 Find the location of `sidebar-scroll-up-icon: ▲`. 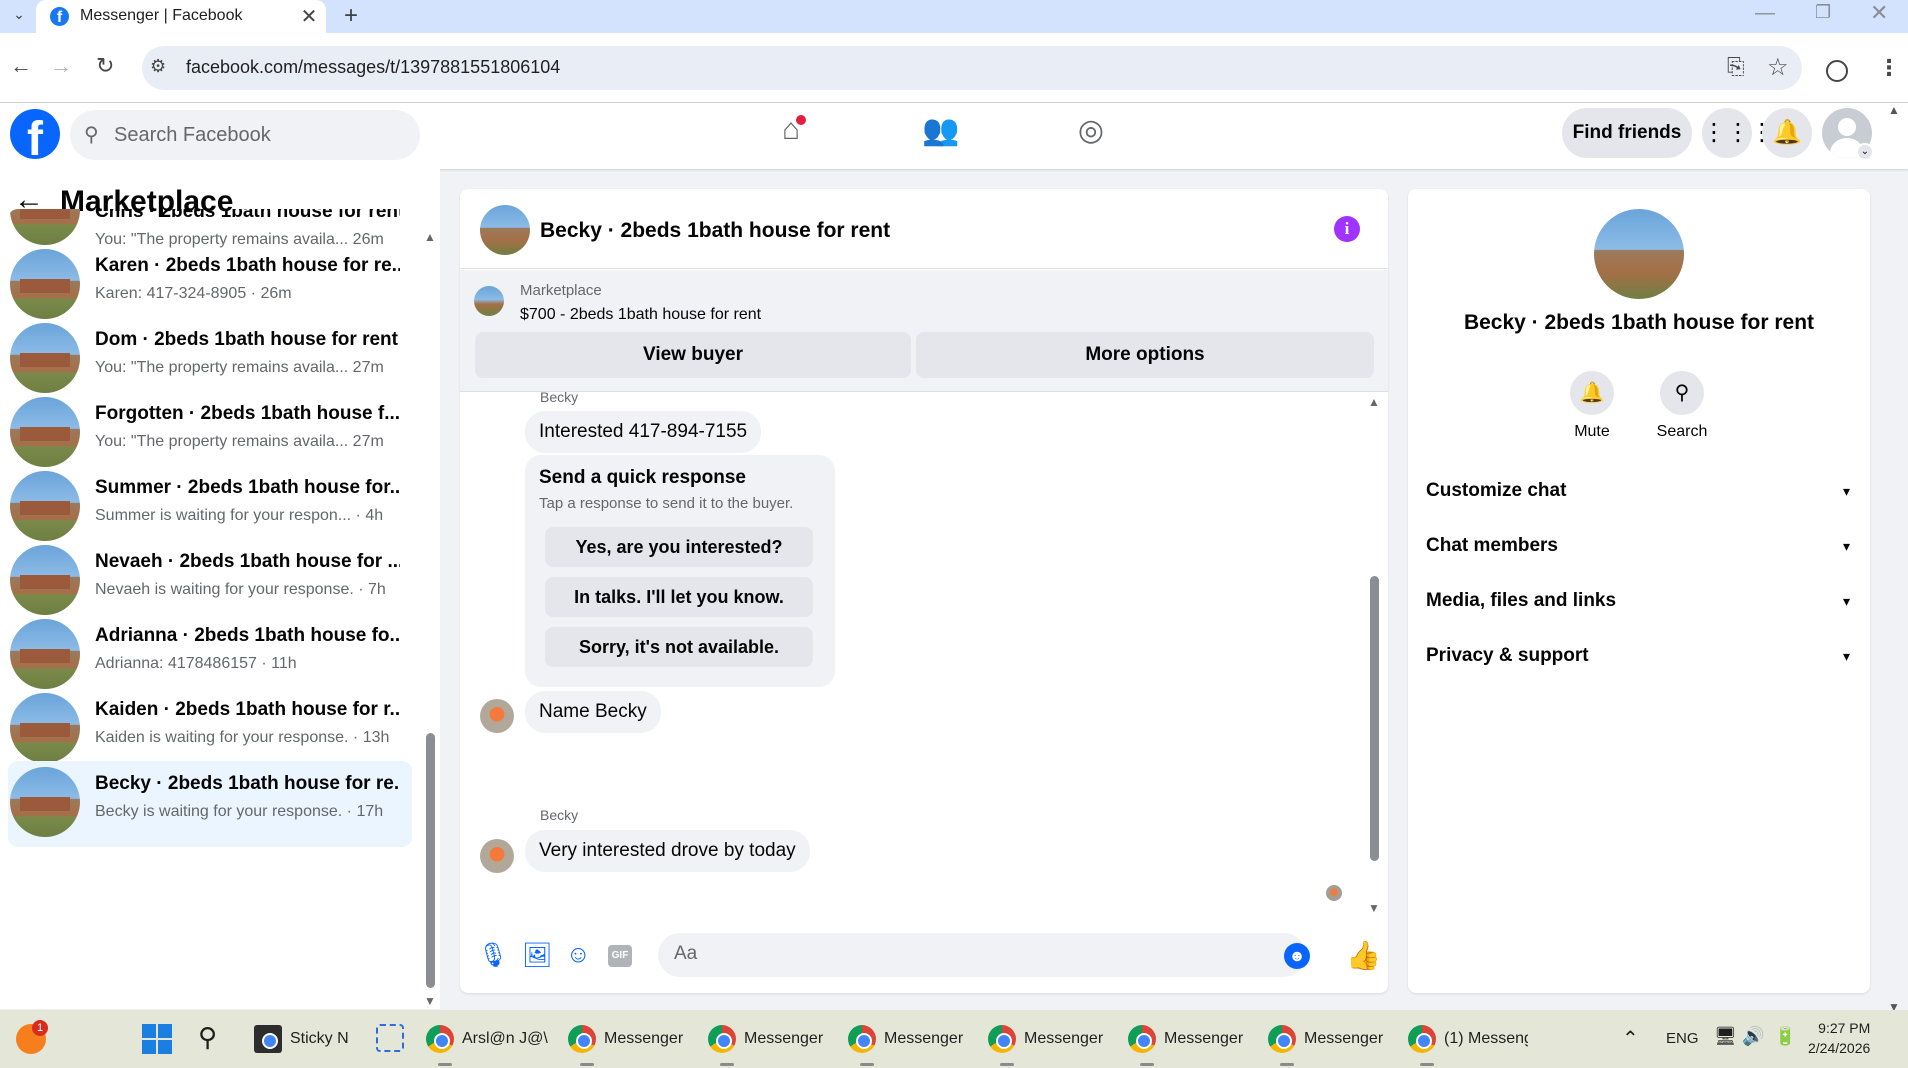

sidebar-scroll-up-icon: ▲ is located at coordinates (430, 237).